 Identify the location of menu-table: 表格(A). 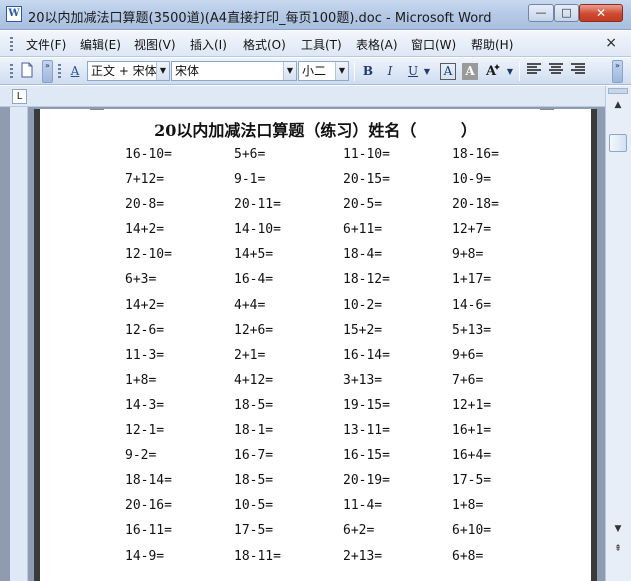
(377, 44).